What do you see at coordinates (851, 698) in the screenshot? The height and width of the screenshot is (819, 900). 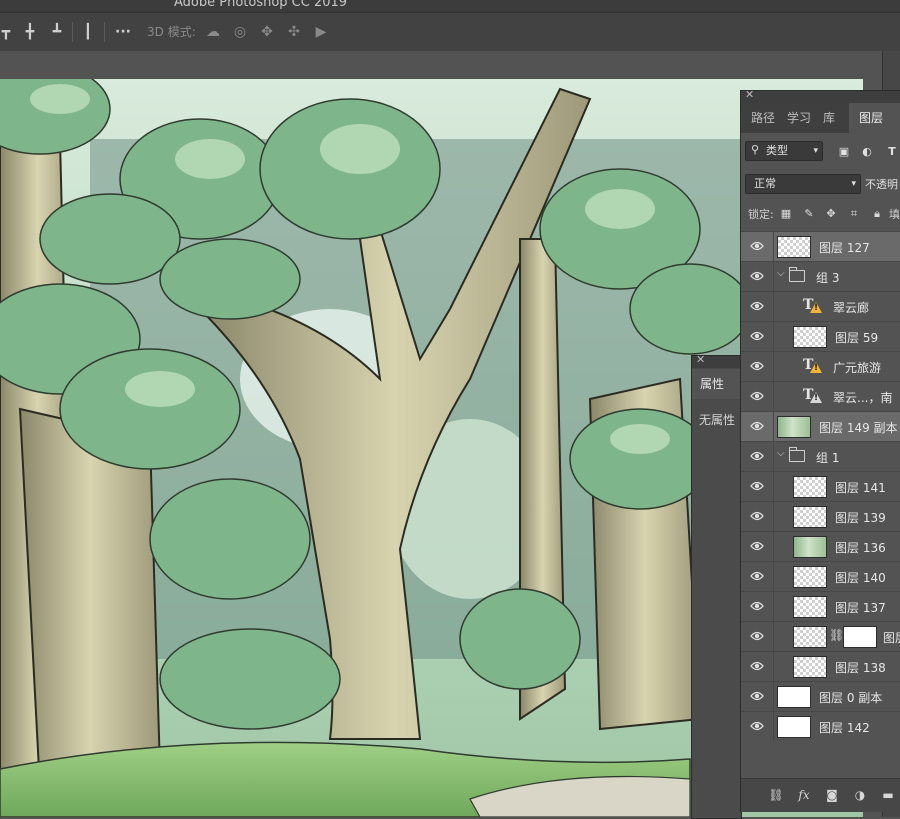 I see `layer-name: 图层 0 副本` at bounding box center [851, 698].